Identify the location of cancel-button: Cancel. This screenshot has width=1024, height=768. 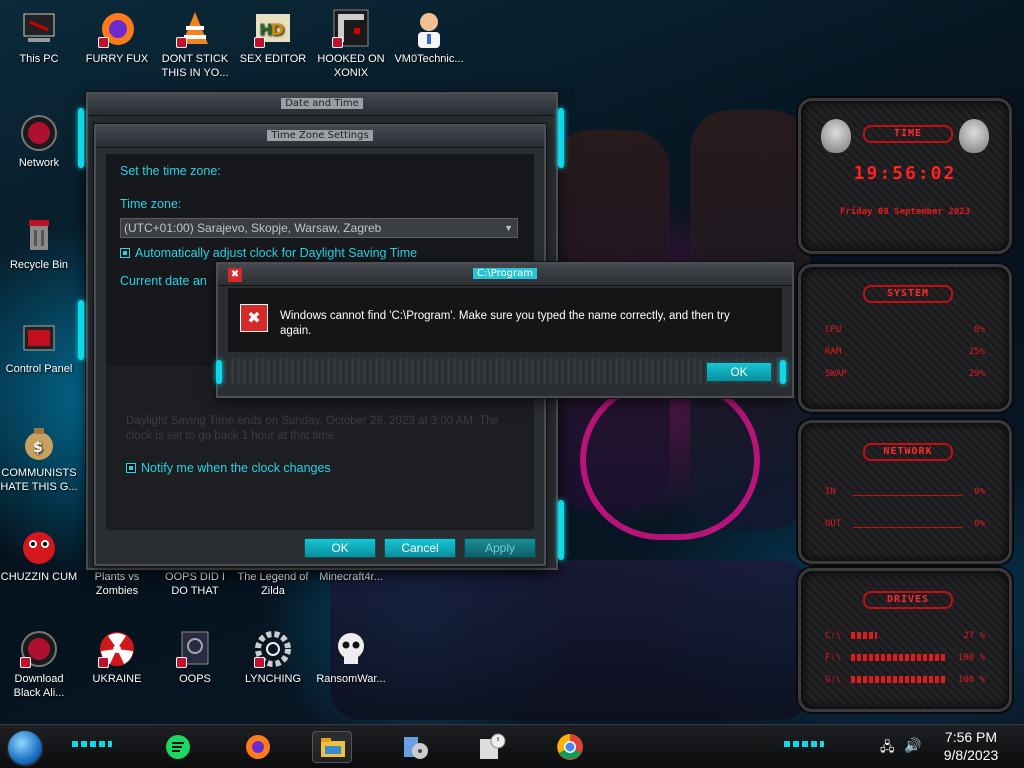
(420, 548).